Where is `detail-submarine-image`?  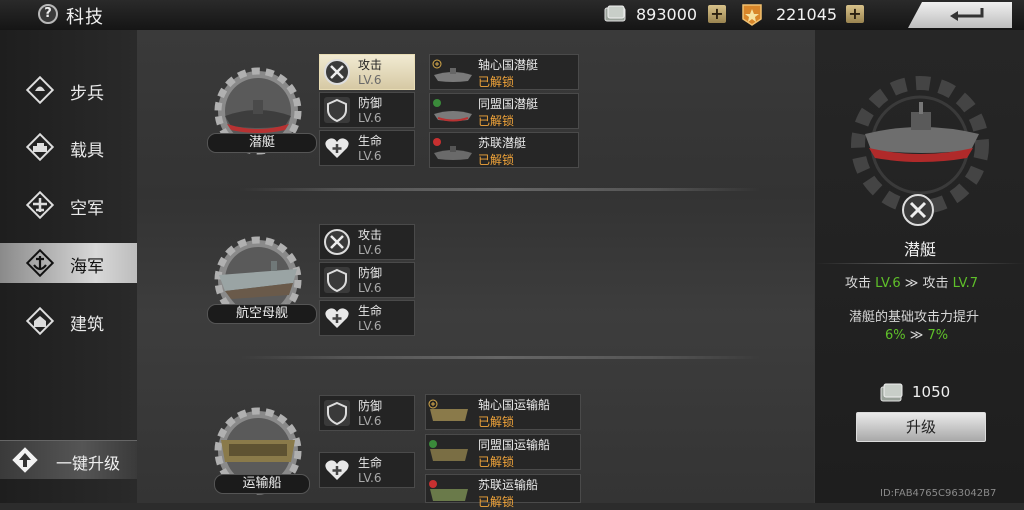 detail-submarine-image is located at coordinates (922, 132).